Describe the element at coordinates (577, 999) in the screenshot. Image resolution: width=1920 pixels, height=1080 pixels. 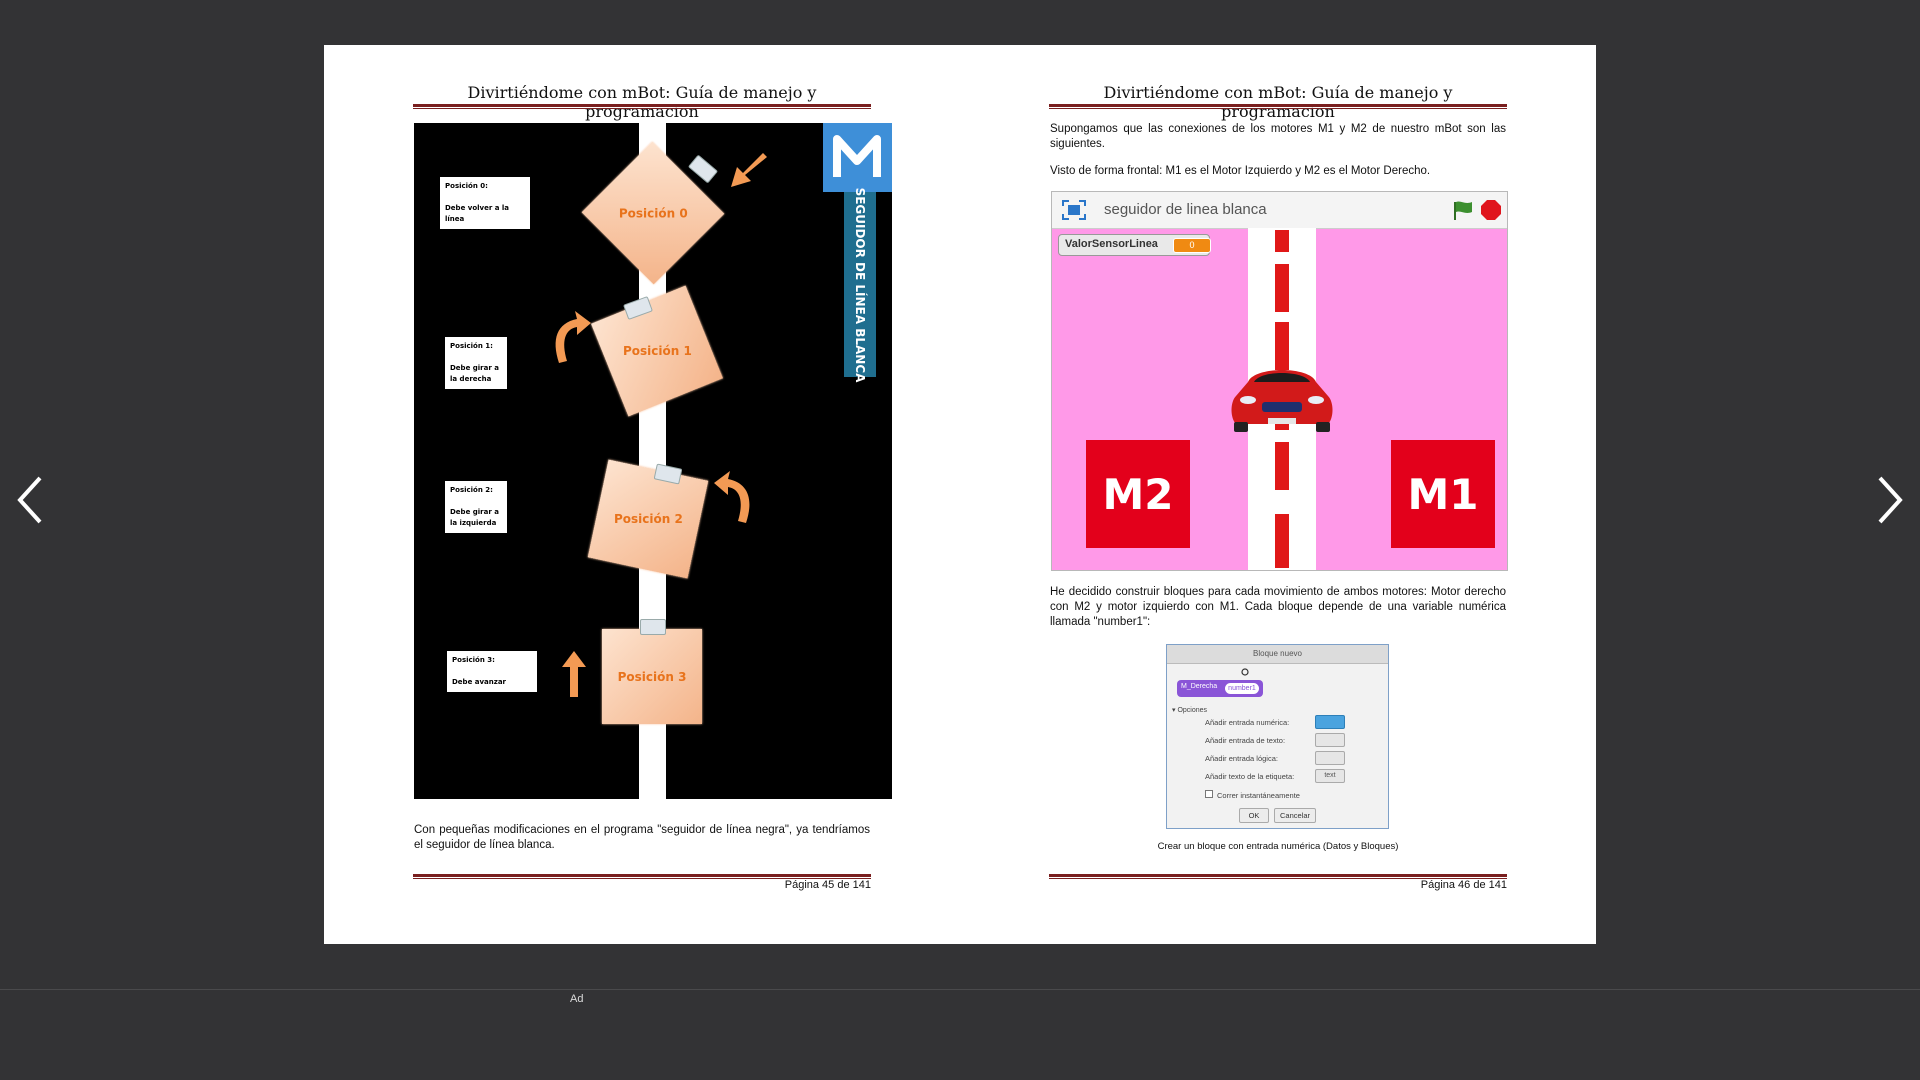
I see `ad-label: Ad` at that location.